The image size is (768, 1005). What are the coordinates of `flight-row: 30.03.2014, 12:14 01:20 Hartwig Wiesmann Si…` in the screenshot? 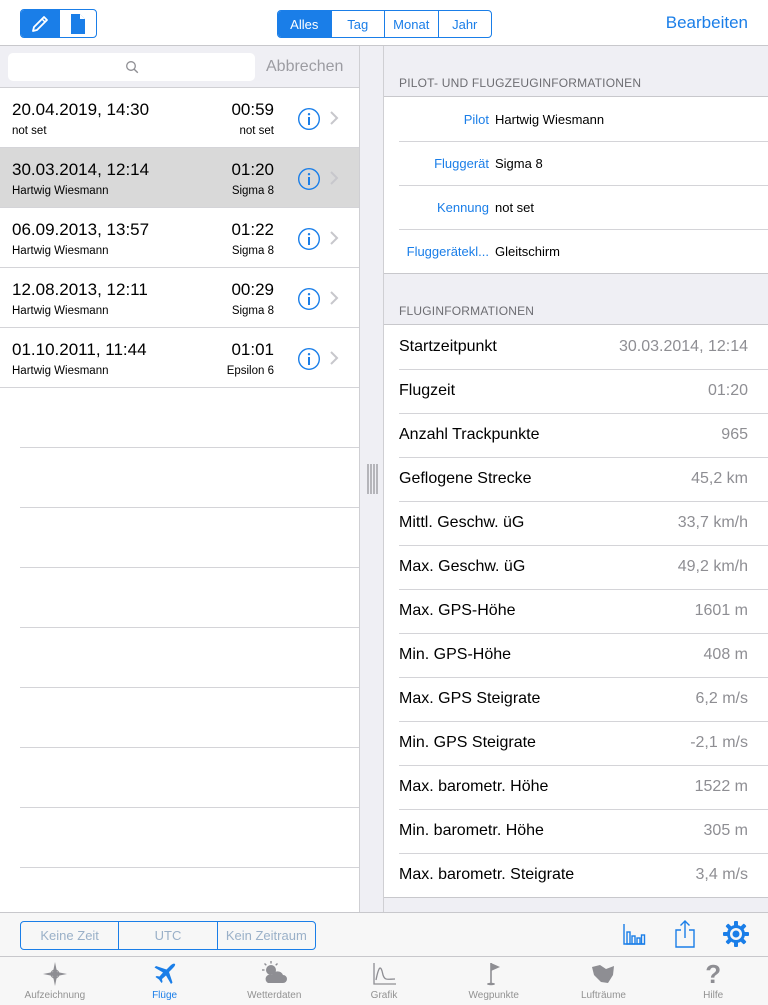 It's located at (179, 178).